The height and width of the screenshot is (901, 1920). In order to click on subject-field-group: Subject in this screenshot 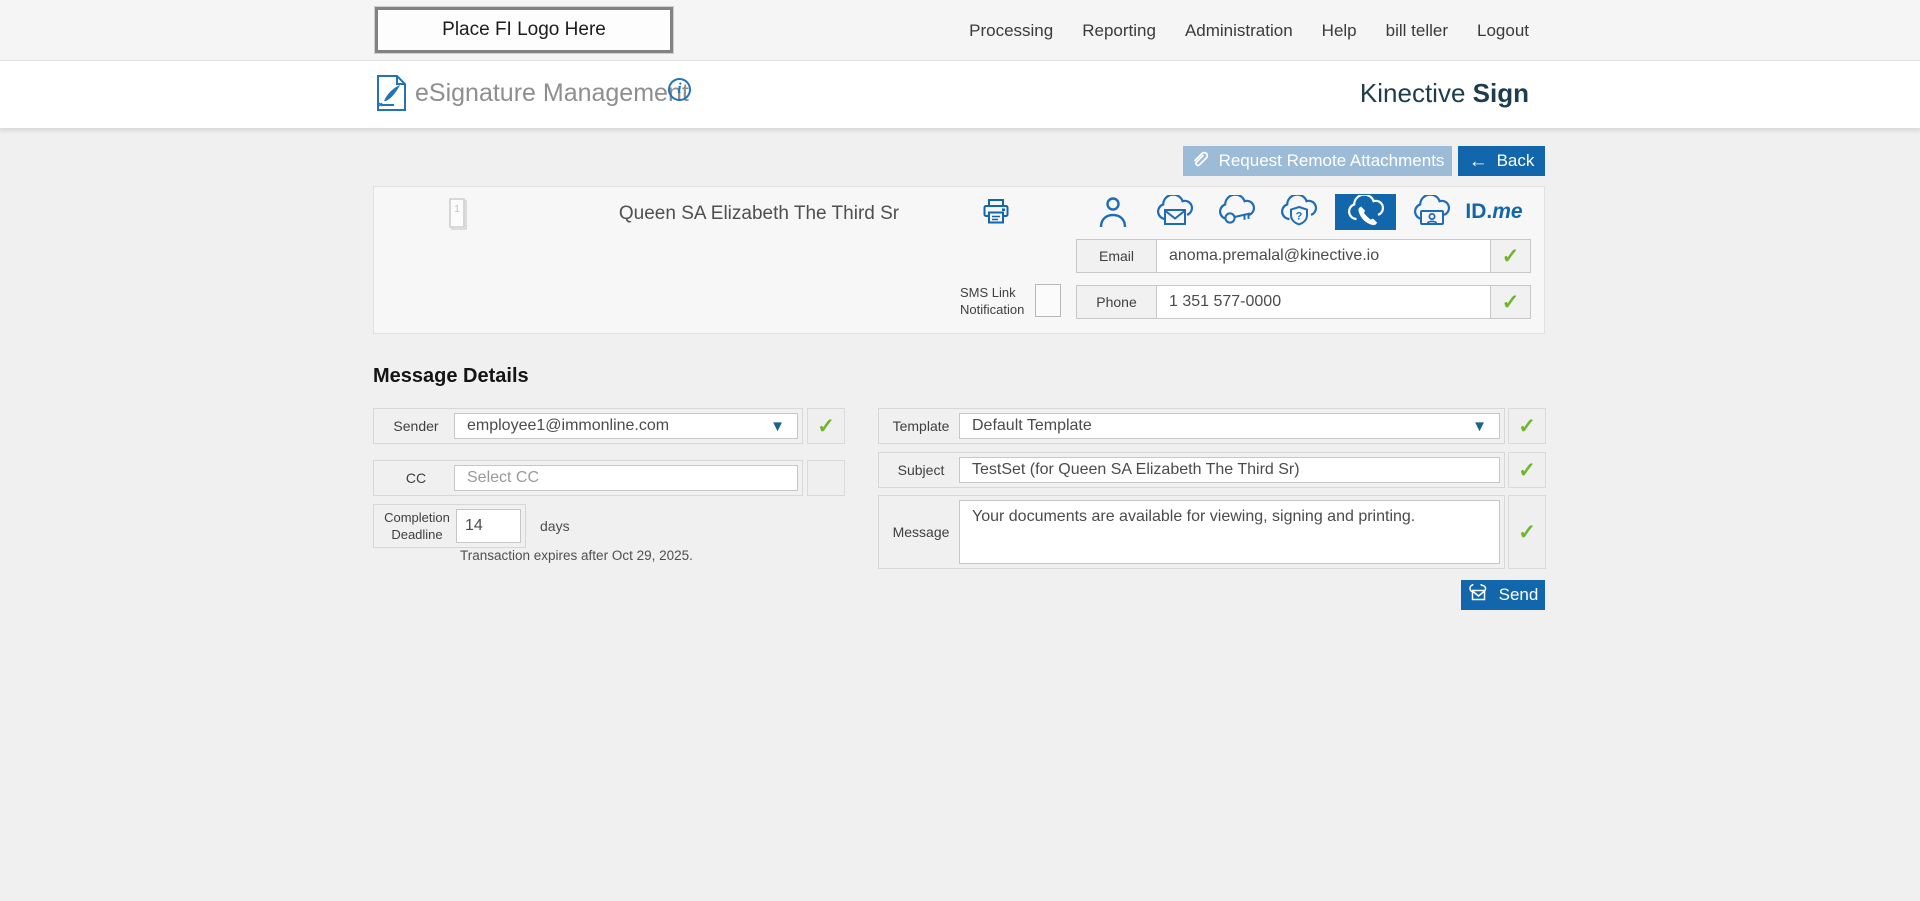, I will do `click(1191, 470)`.